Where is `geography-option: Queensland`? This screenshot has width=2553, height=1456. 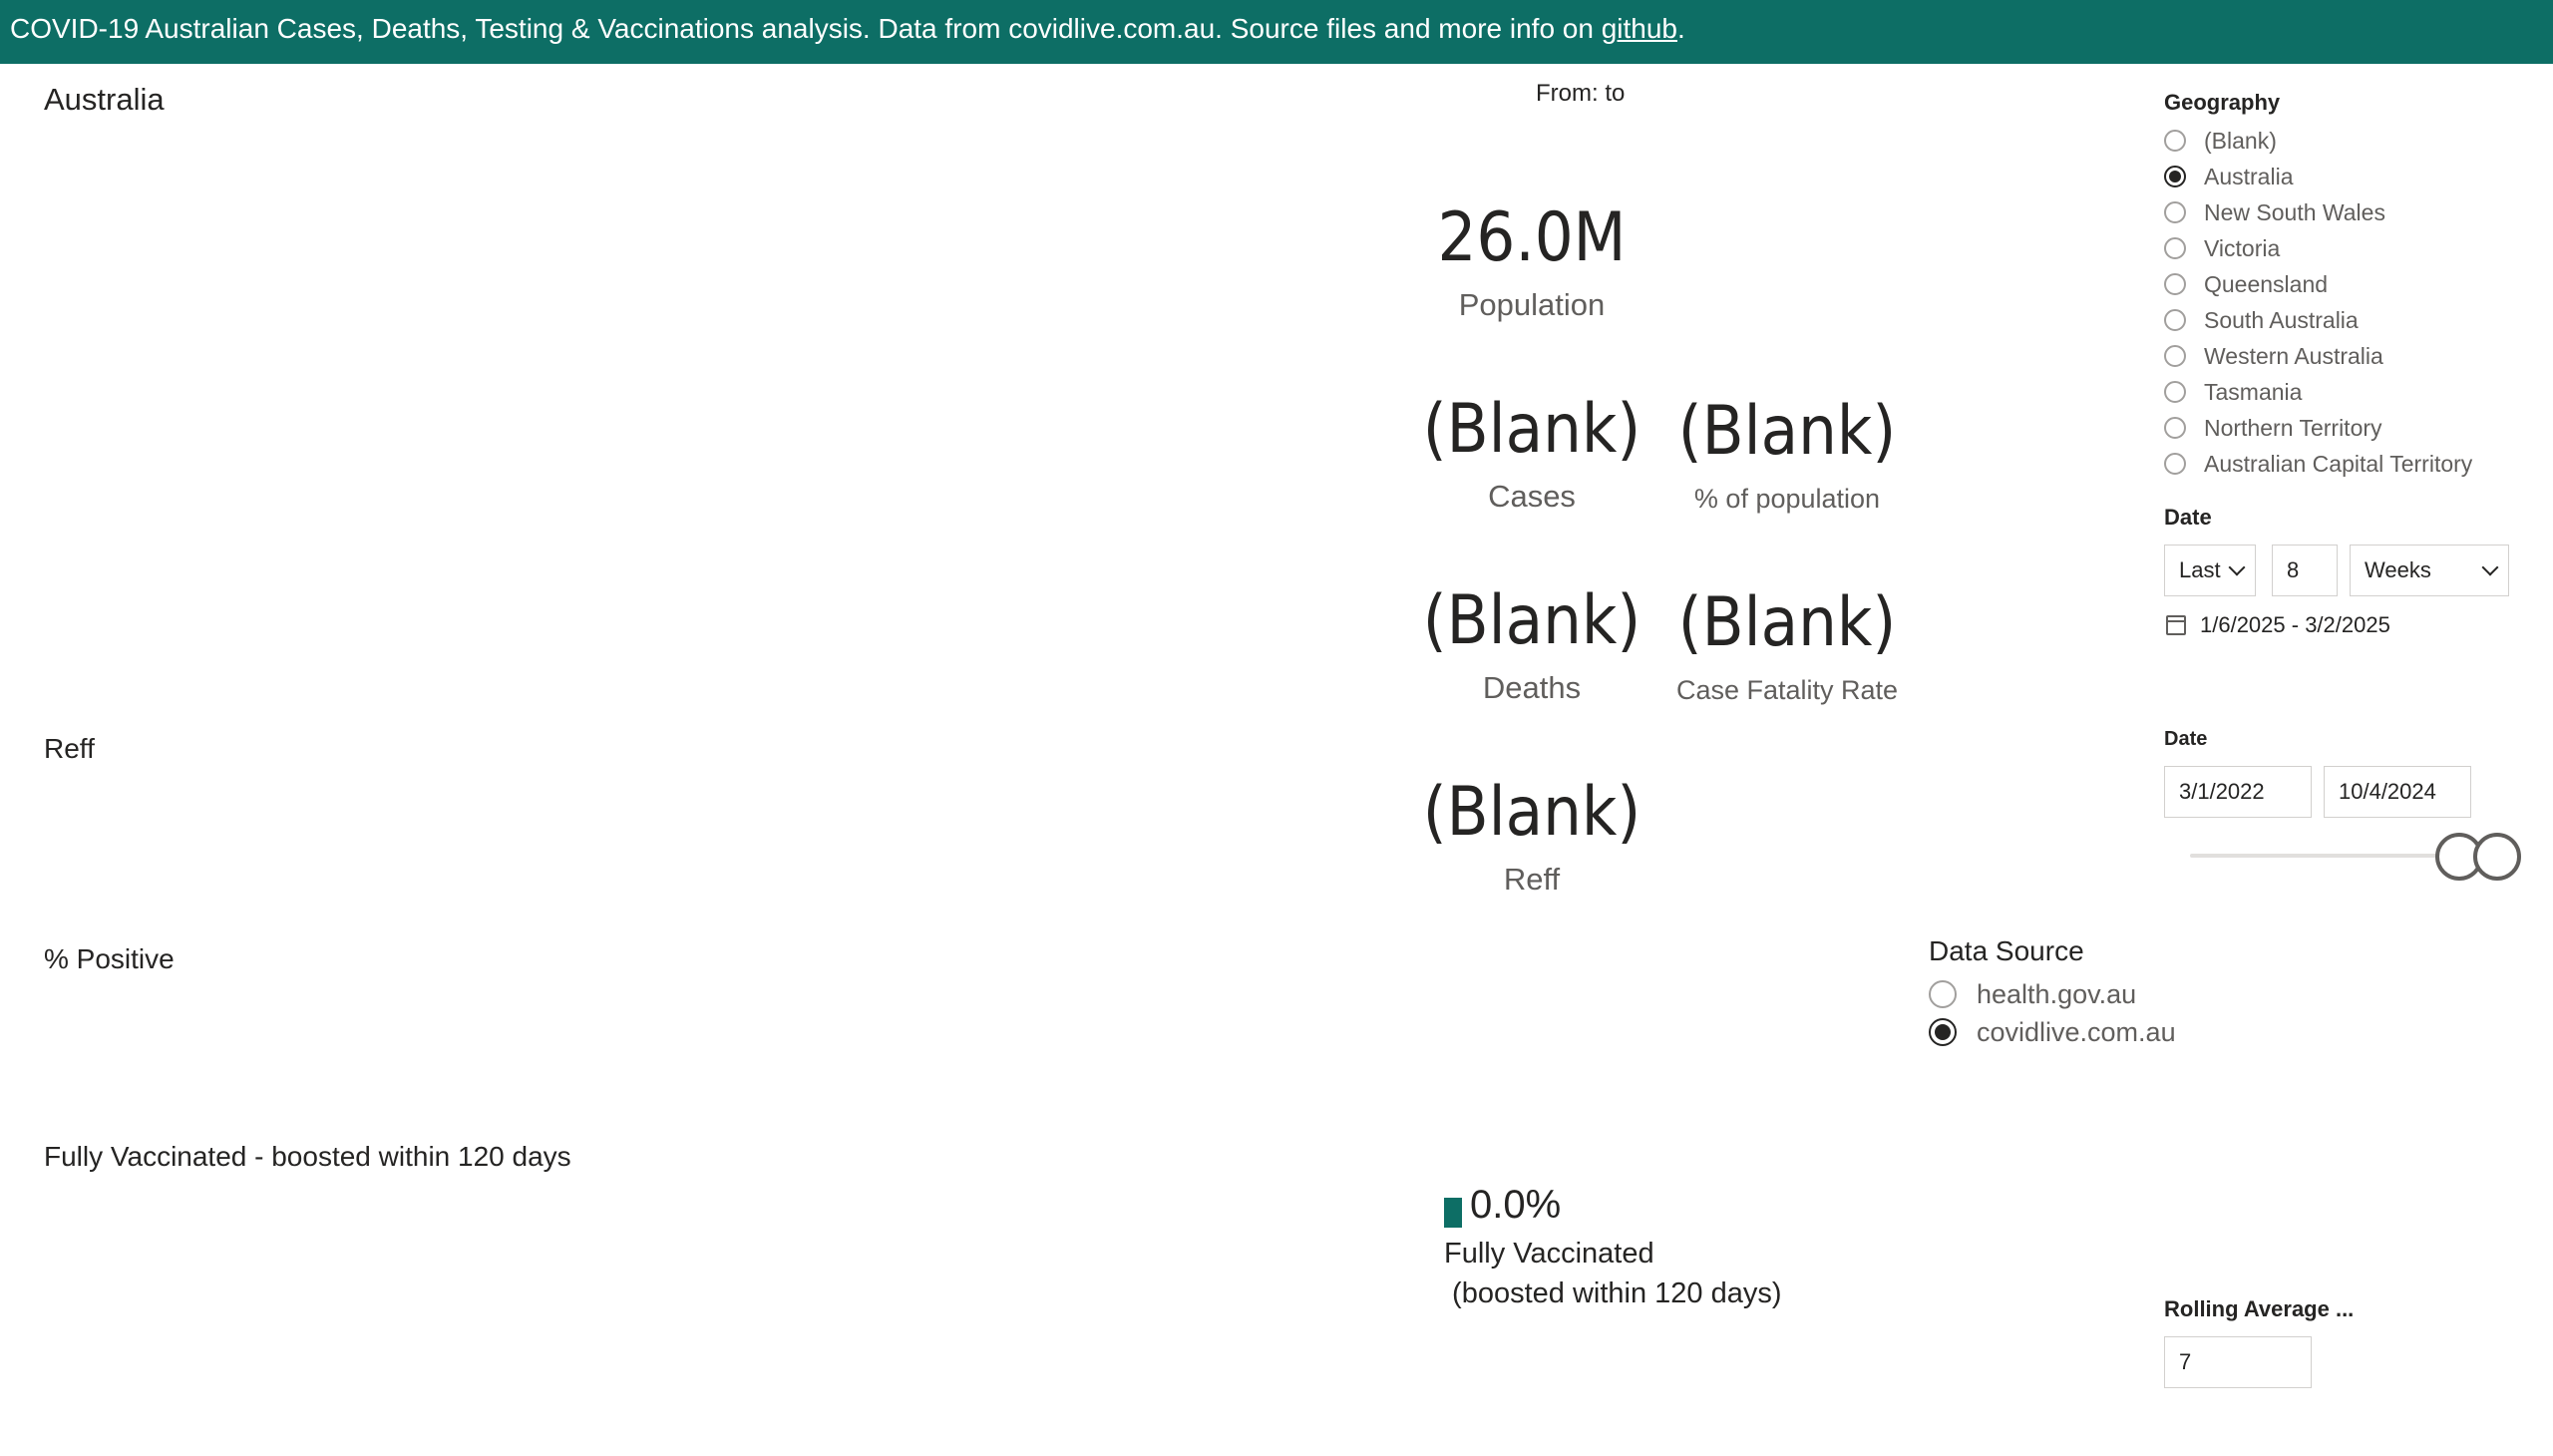
geography-option: Queensland is located at coordinates (2246, 284).